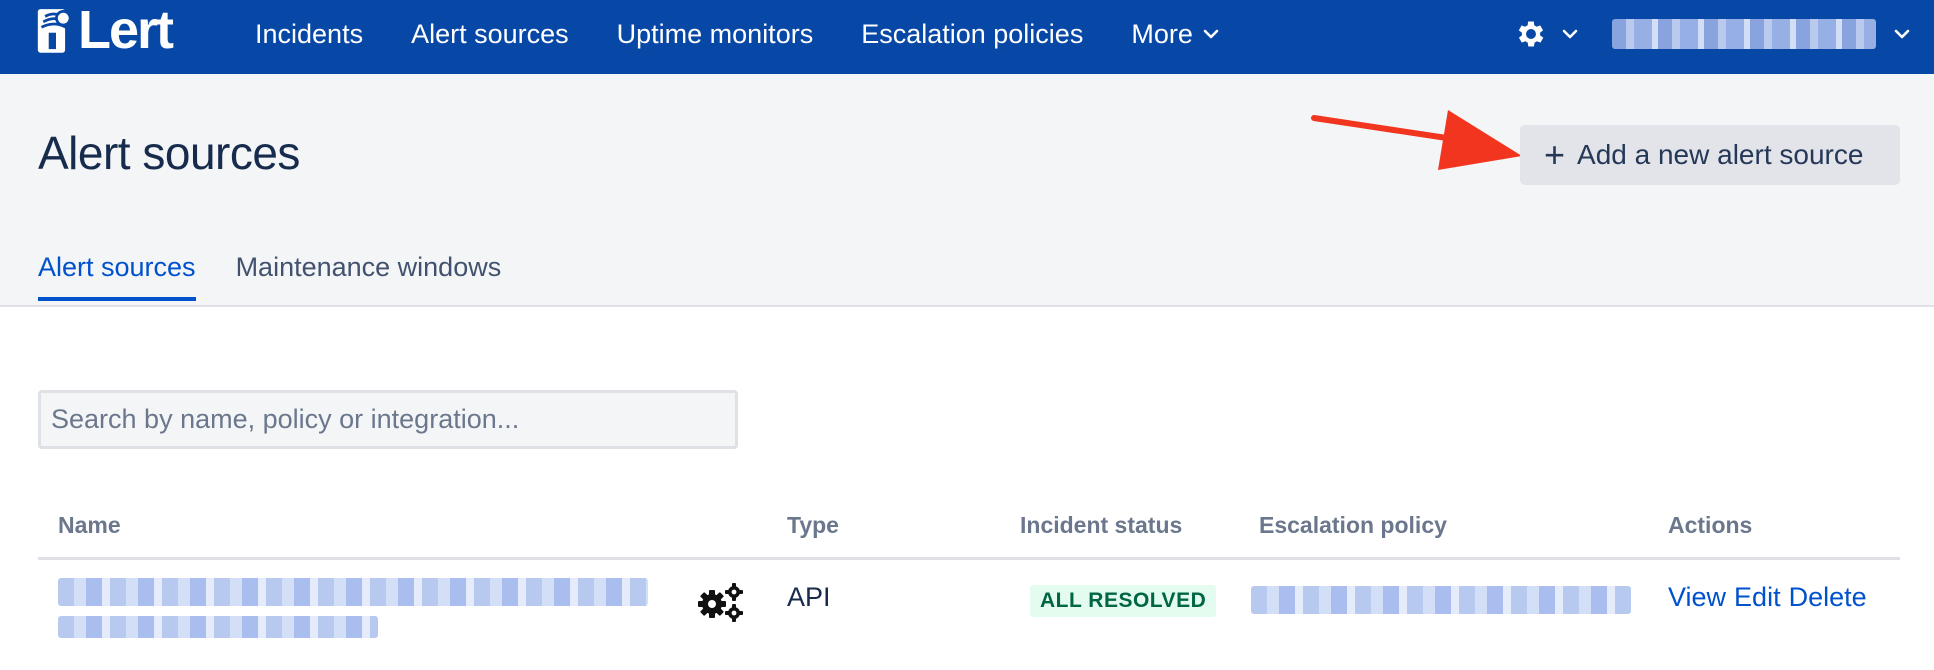  I want to click on edit-link: Edit, so click(1757, 597).